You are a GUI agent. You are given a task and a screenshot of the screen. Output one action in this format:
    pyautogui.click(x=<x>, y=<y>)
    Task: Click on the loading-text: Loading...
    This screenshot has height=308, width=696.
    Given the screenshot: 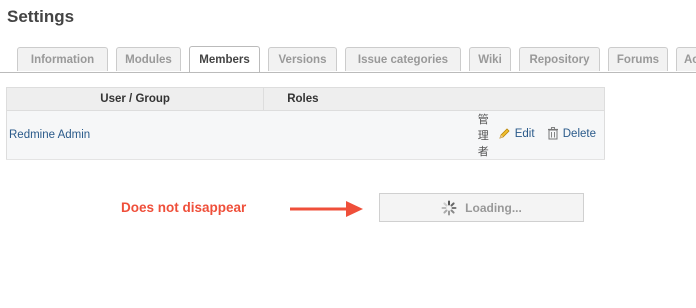 What is the action you would take?
    pyautogui.click(x=493, y=207)
    